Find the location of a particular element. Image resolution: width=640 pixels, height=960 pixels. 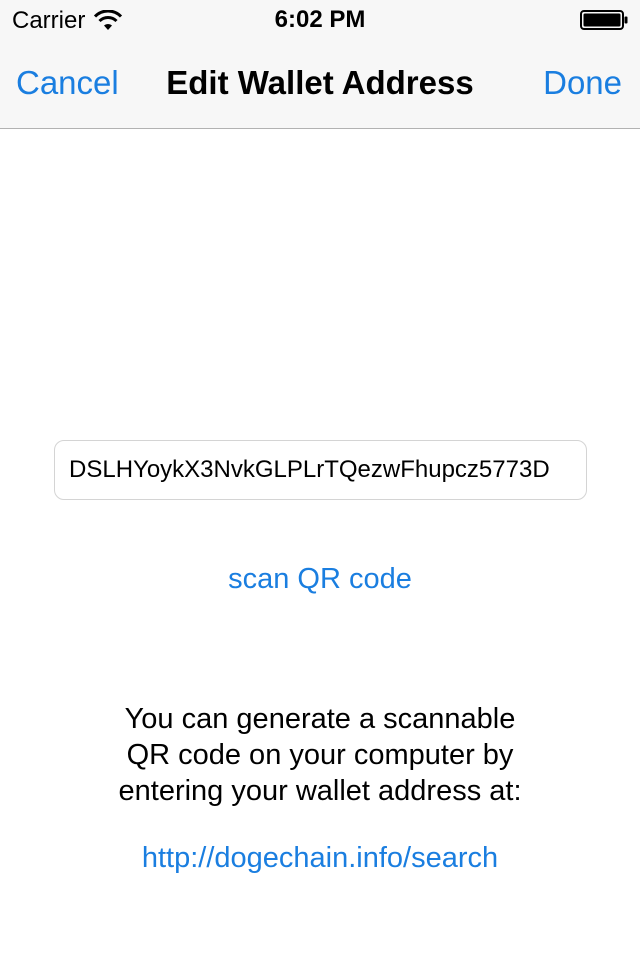

status-time: 6:02 PM is located at coordinates (320, 19).